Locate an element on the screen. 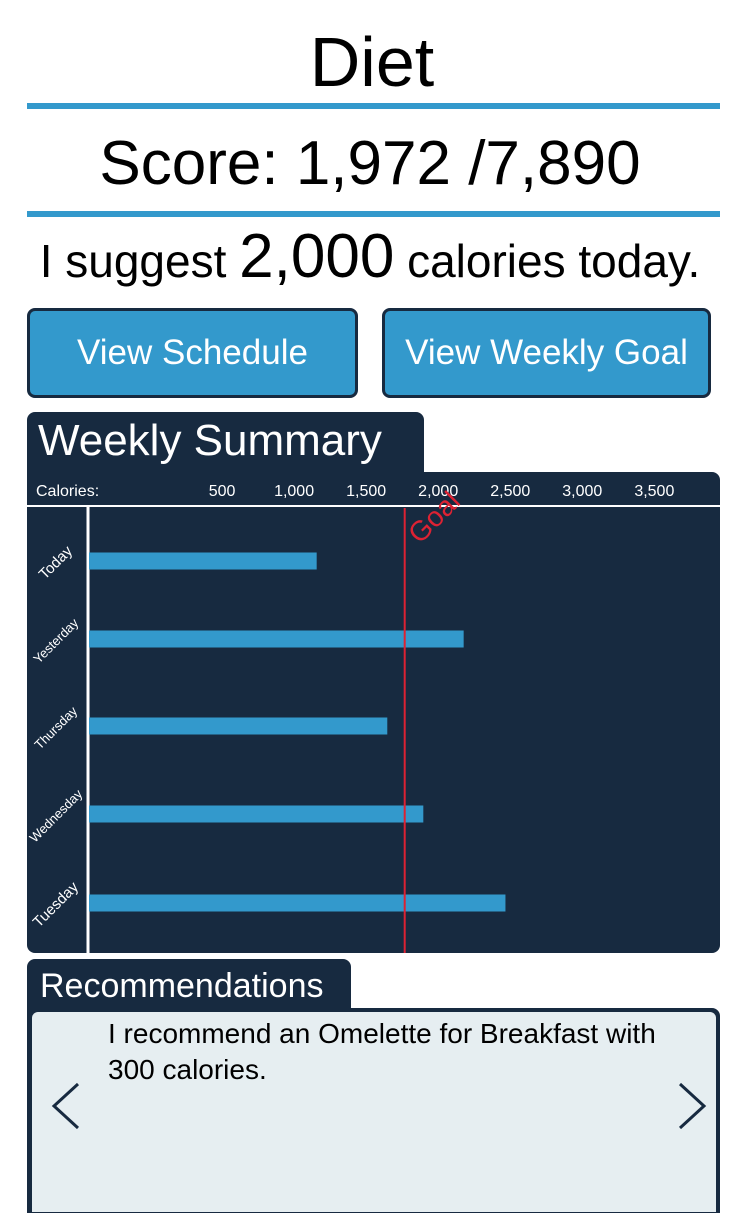 The height and width of the screenshot is (1213, 750). y-tick-label: Tuesday is located at coordinates (56, 904).